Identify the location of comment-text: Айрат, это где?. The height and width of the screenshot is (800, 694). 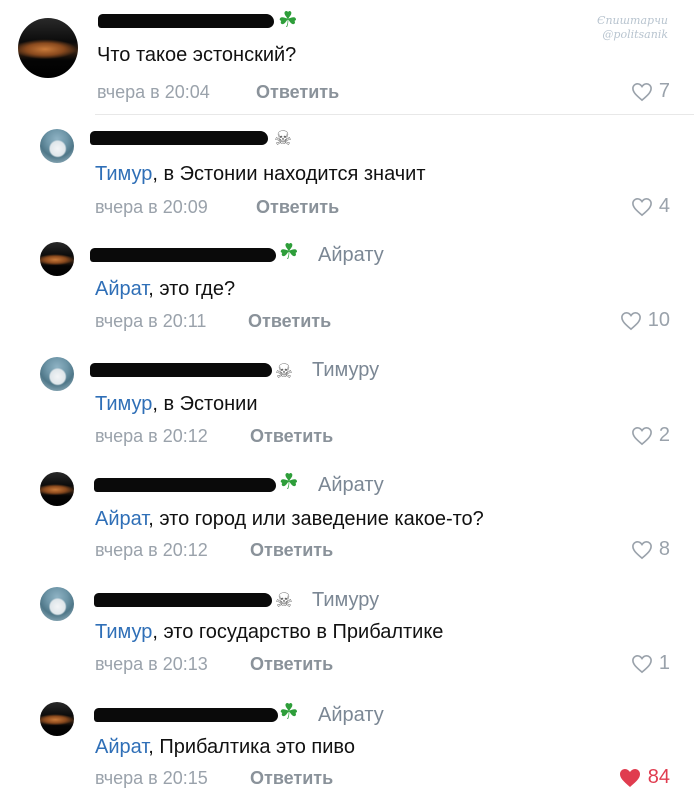
(165, 289).